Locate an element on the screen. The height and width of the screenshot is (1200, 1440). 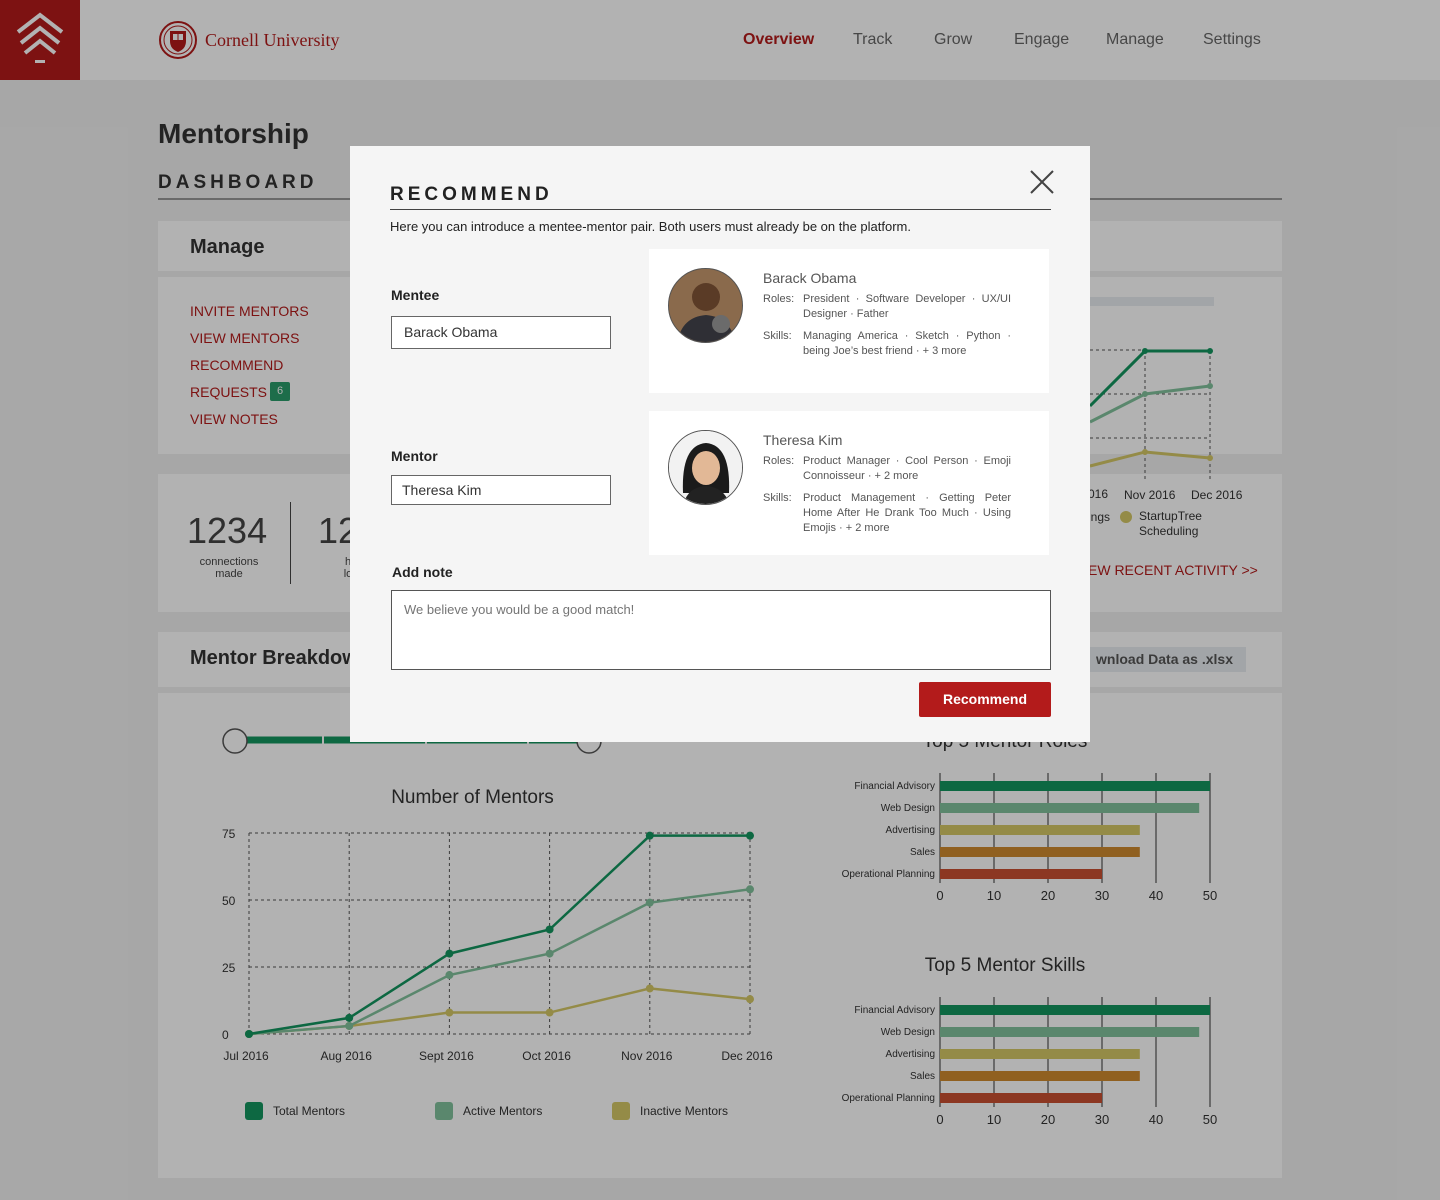
mentor-roles-key: Roles: is located at coordinates (779, 461).